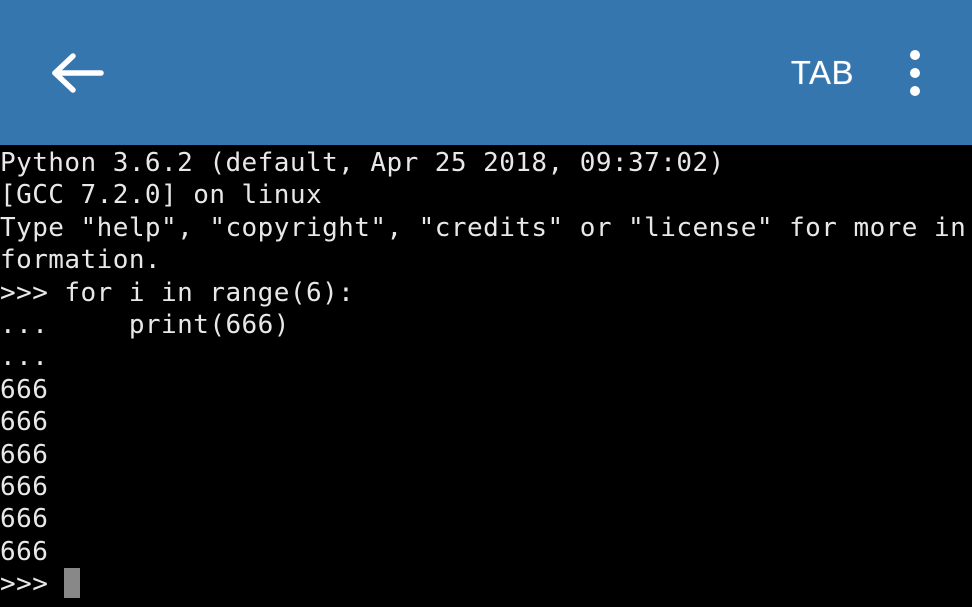 The image size is (972, 607). Describe the element at coordinates (32, 584) in the screenshot. I see `terminal-prompt: >>>` at that location.